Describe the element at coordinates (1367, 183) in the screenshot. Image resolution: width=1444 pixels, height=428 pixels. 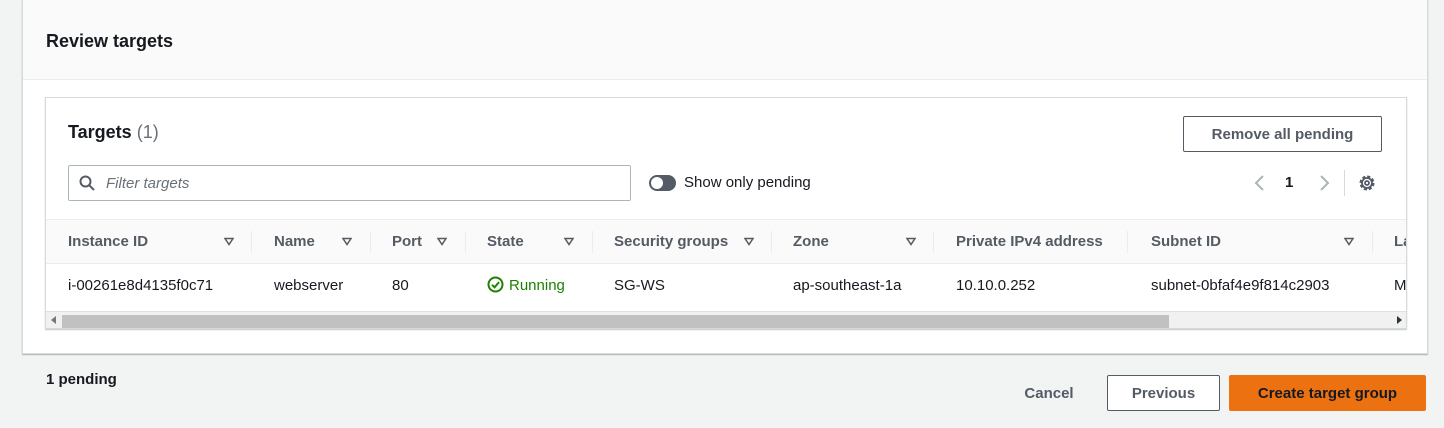
I see `gear-icon` at that location.